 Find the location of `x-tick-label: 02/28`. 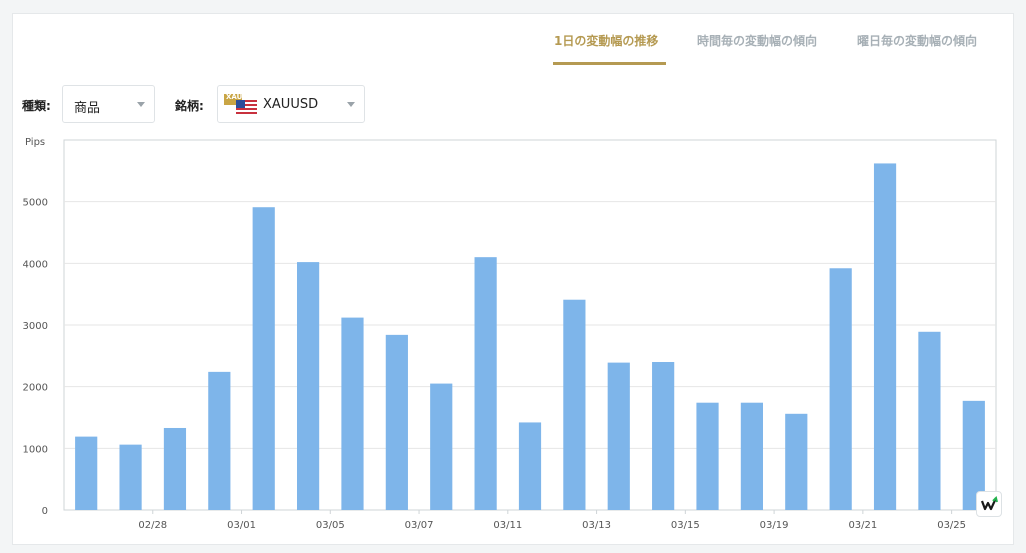

x-tick-label: 02/28 is located at coordinates (152, 525).